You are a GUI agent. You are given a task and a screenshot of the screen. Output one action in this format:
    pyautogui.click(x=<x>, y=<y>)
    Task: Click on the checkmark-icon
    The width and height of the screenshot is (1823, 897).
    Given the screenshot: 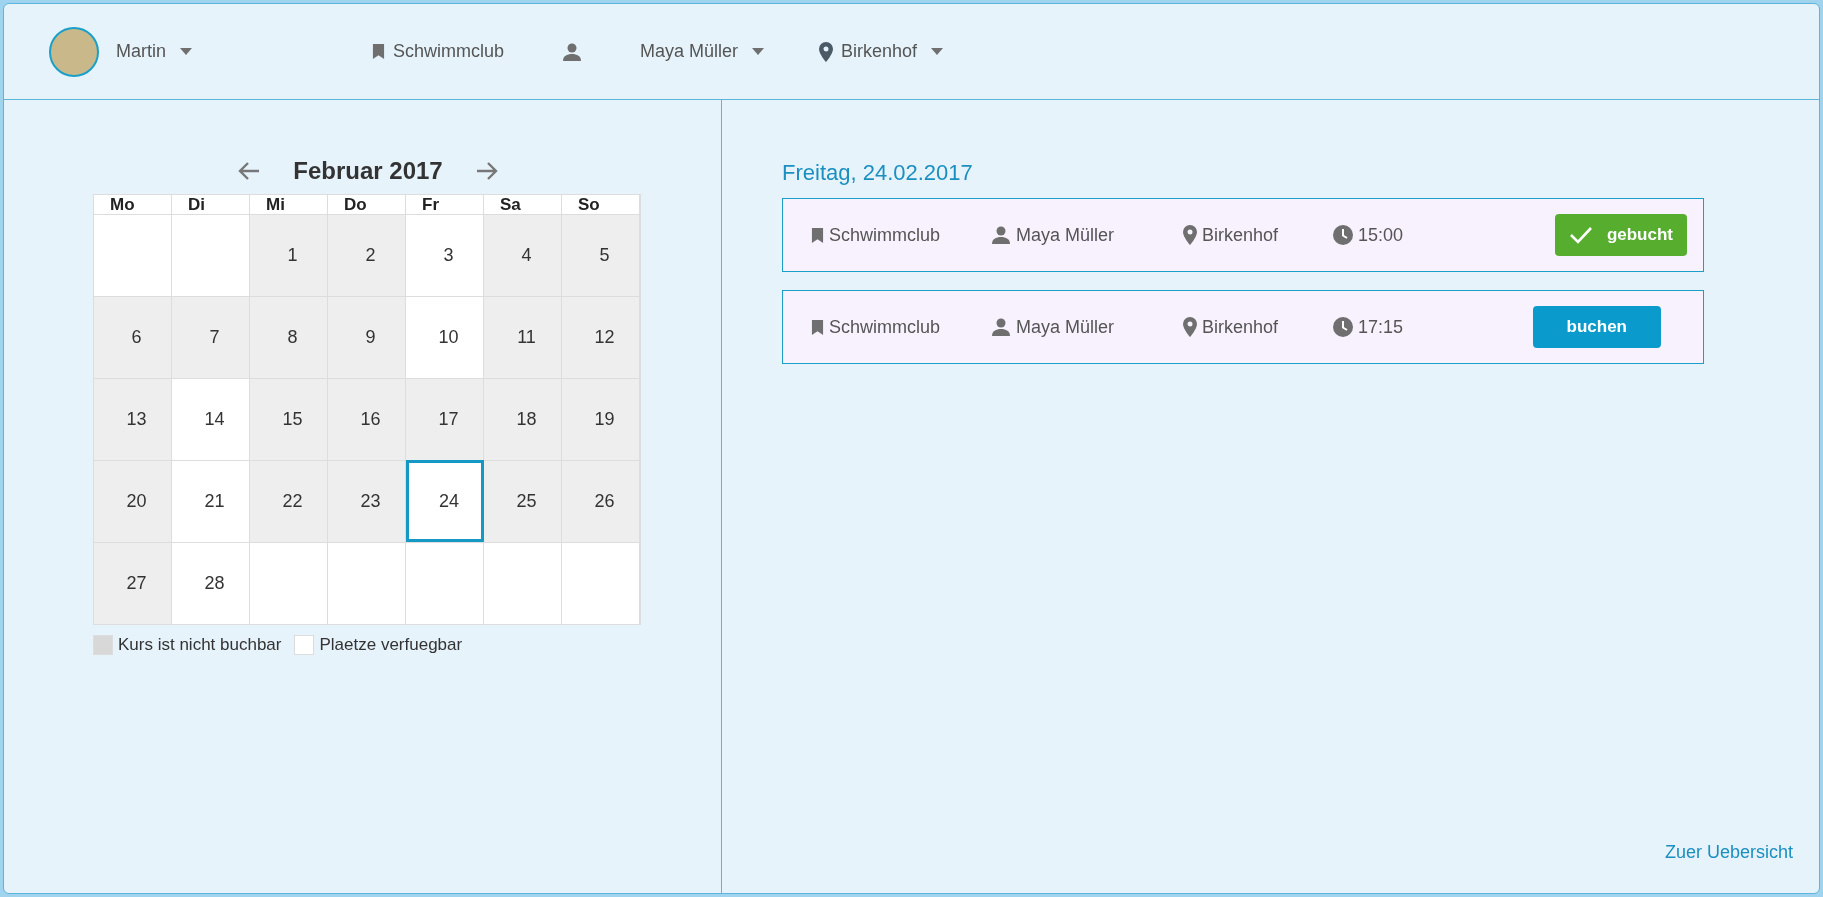 What is the action you would take?
    pyautogui.click(x=1580, y=235)
    